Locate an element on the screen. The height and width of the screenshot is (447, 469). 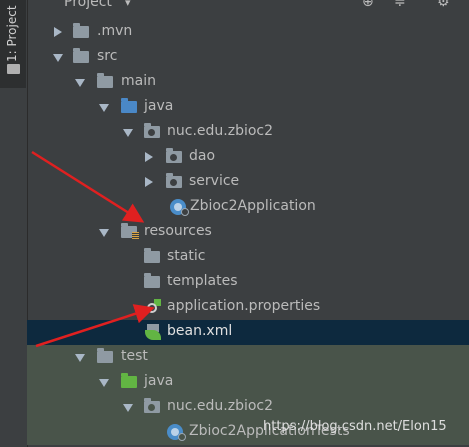
tree-item-test-java: java is located at coordinates (248, 382).